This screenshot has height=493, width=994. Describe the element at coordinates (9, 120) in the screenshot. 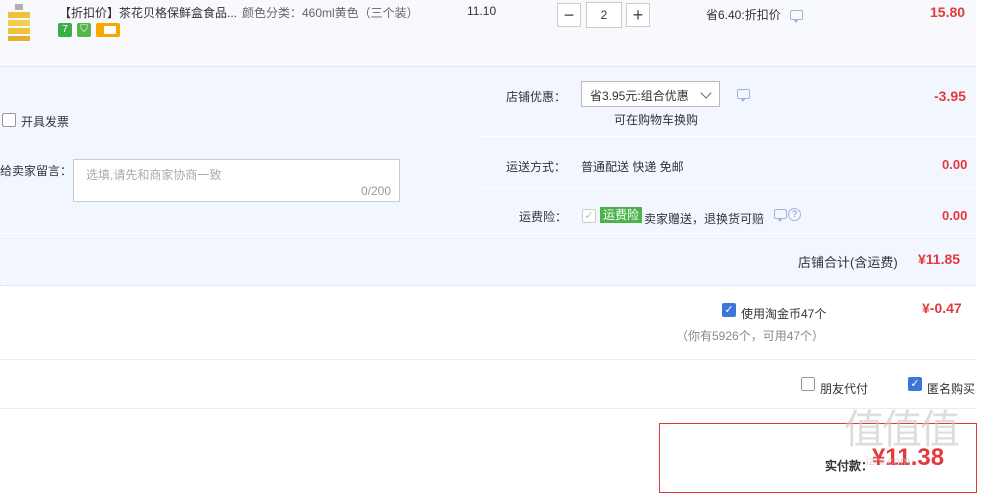

I see `invoice-checkbox` at that location.